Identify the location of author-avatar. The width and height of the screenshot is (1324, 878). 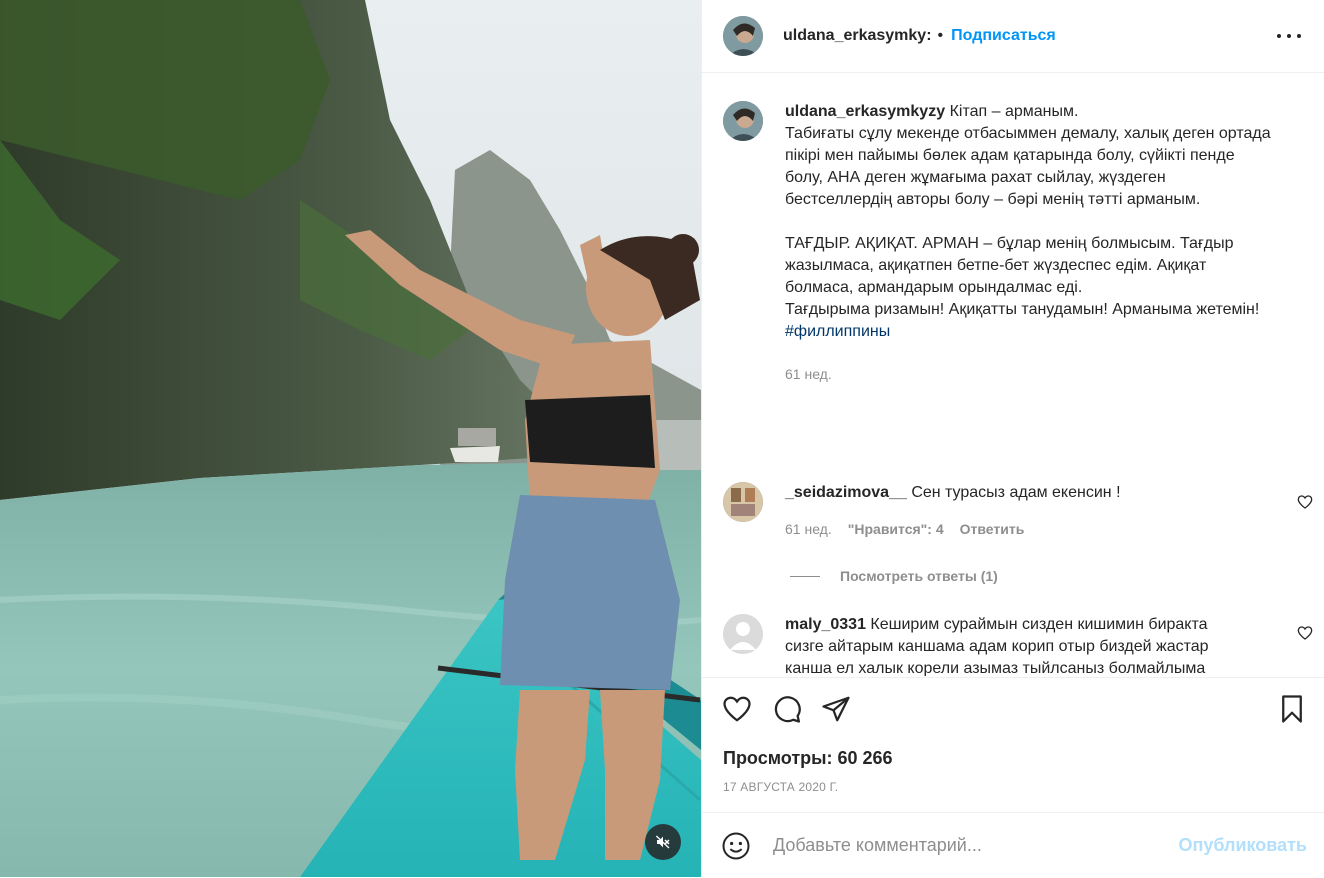
(743, 36).